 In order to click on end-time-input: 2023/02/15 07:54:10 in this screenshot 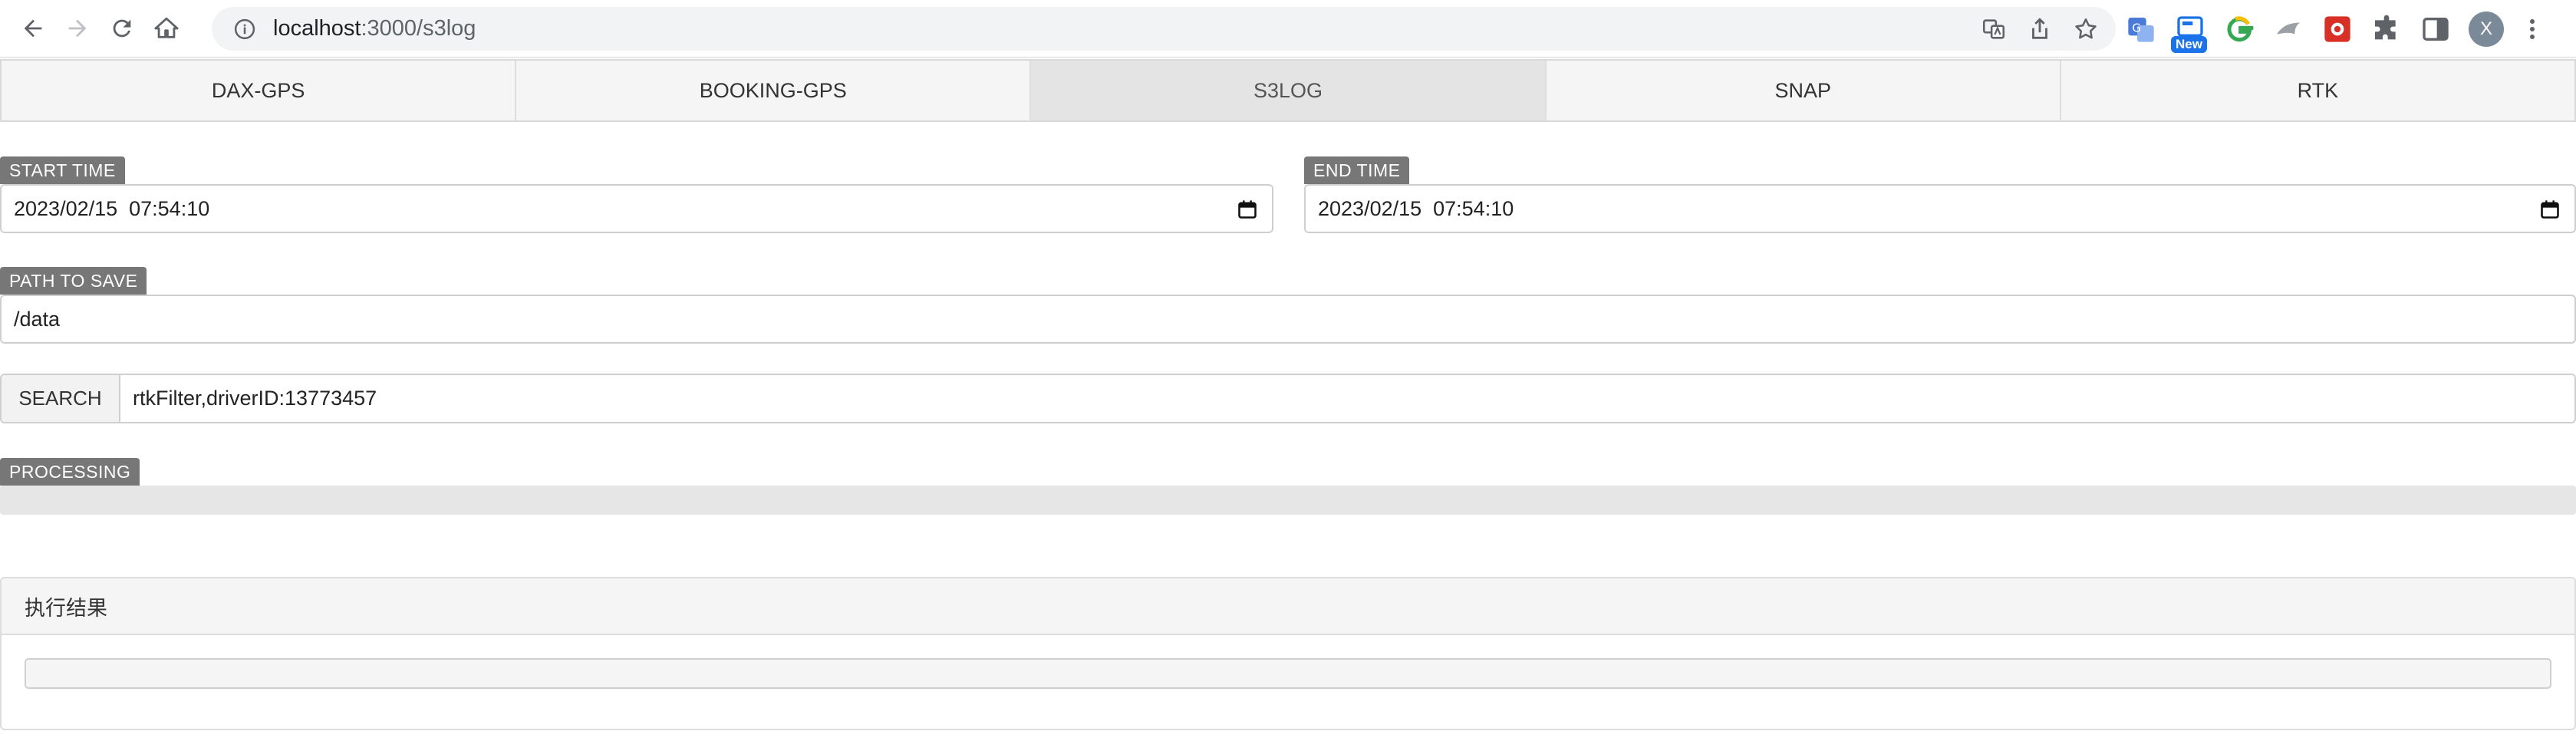, I will do `click(1940, 209)`.